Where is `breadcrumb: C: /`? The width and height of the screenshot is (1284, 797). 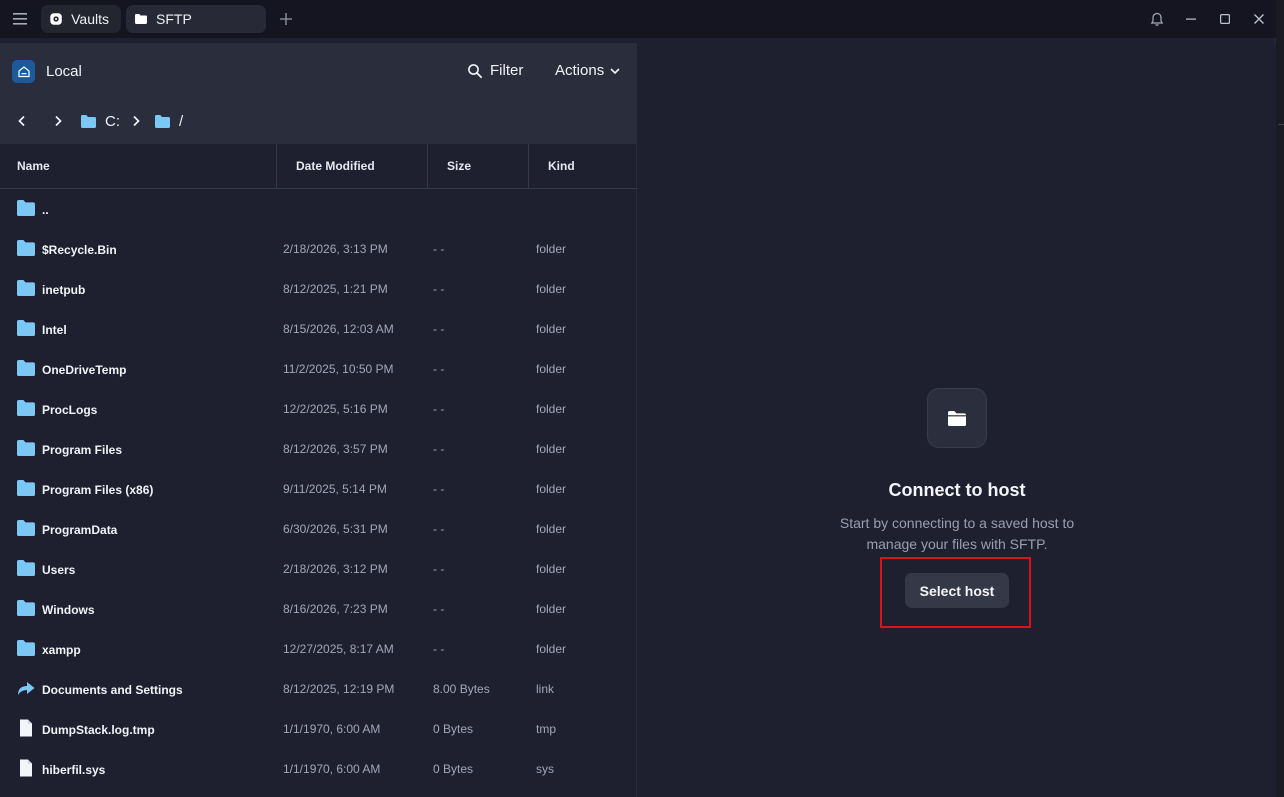 breadcrumb: C: / is located at coordinates (97, 121).